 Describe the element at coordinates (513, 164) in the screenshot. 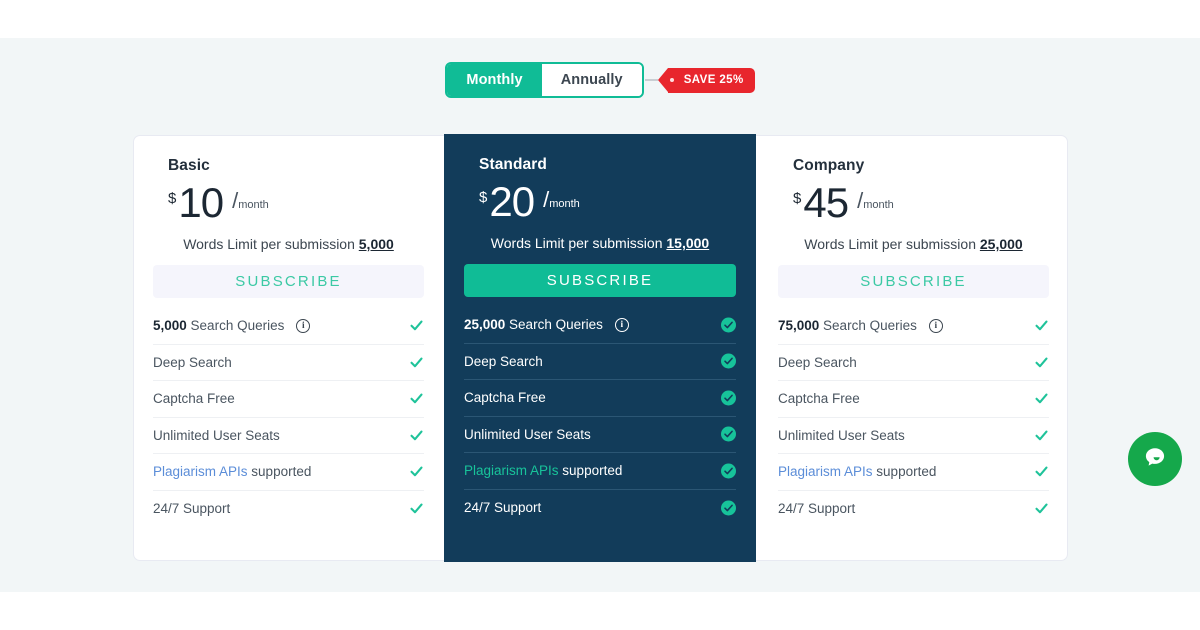

I see `plan-title: Standard` at that location.